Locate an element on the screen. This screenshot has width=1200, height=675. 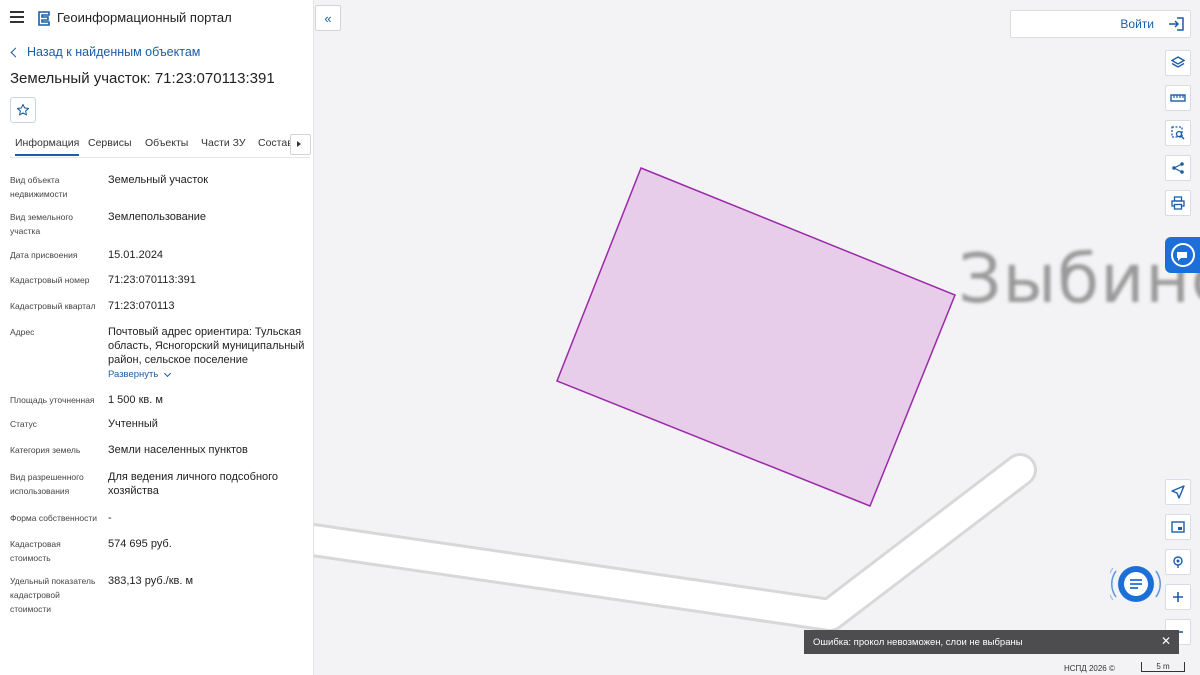
minimap-button is located at coordinates (1178, 527).